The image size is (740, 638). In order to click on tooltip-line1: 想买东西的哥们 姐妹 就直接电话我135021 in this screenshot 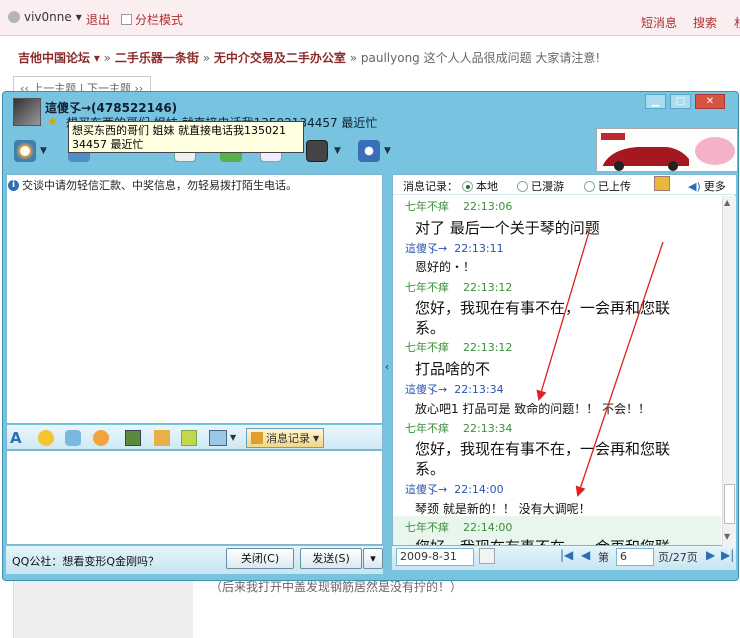, I will do `click(179, 130)`.